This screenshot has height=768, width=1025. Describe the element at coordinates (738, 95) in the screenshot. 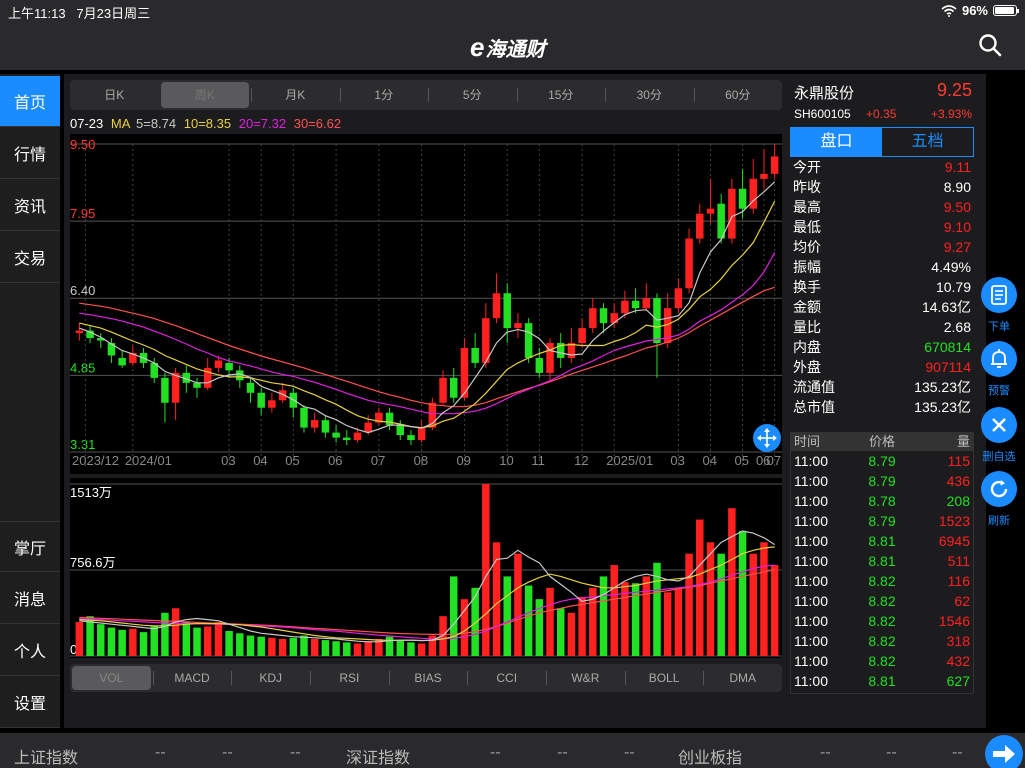

I see `tab-period: 60分` at that location.